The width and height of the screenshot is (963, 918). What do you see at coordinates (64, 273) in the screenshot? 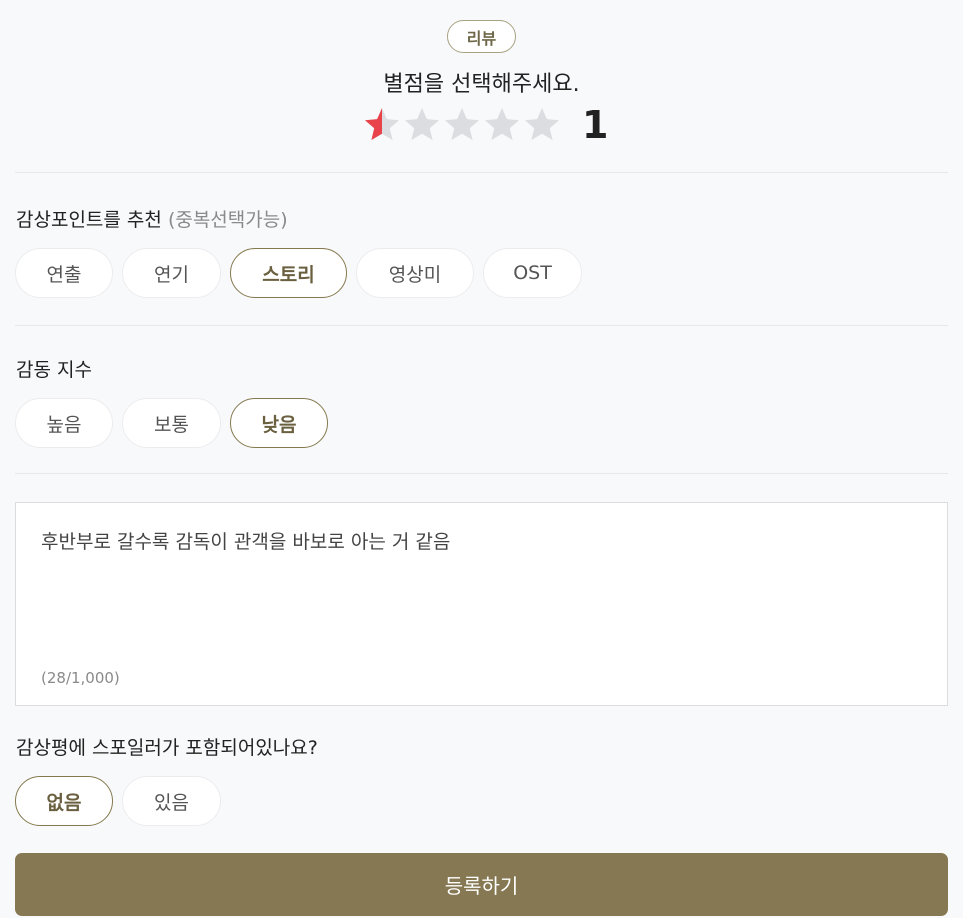
I see `chip-direction: 연출` at bounding box center [64, 273].